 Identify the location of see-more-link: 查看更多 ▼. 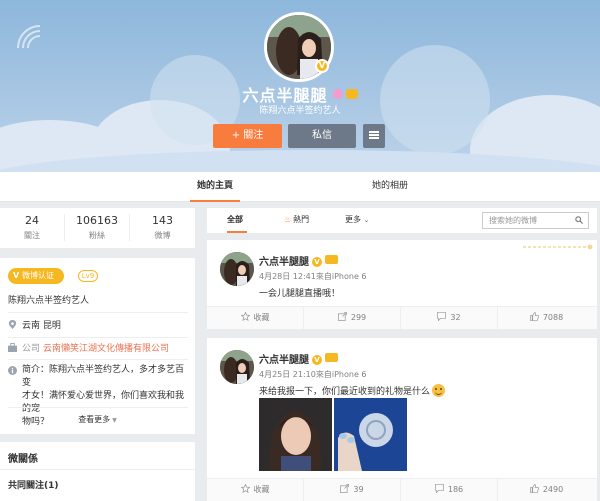
(97, 419).